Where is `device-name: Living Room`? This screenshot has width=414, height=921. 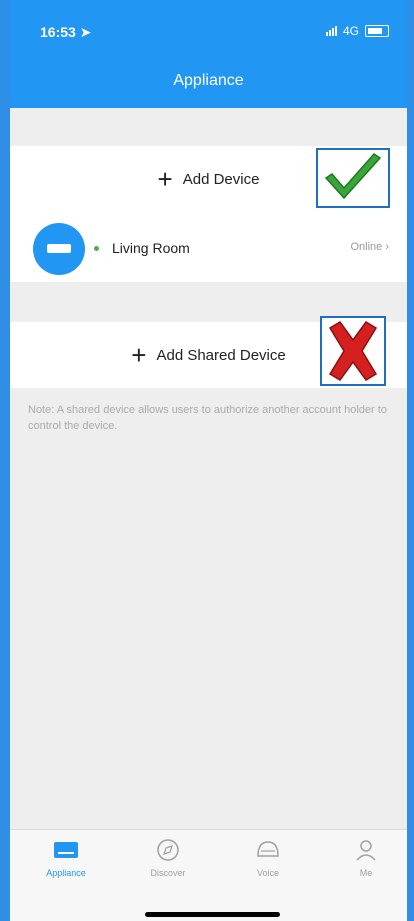
device-name: Living Room is located at coordinates (151, 248).